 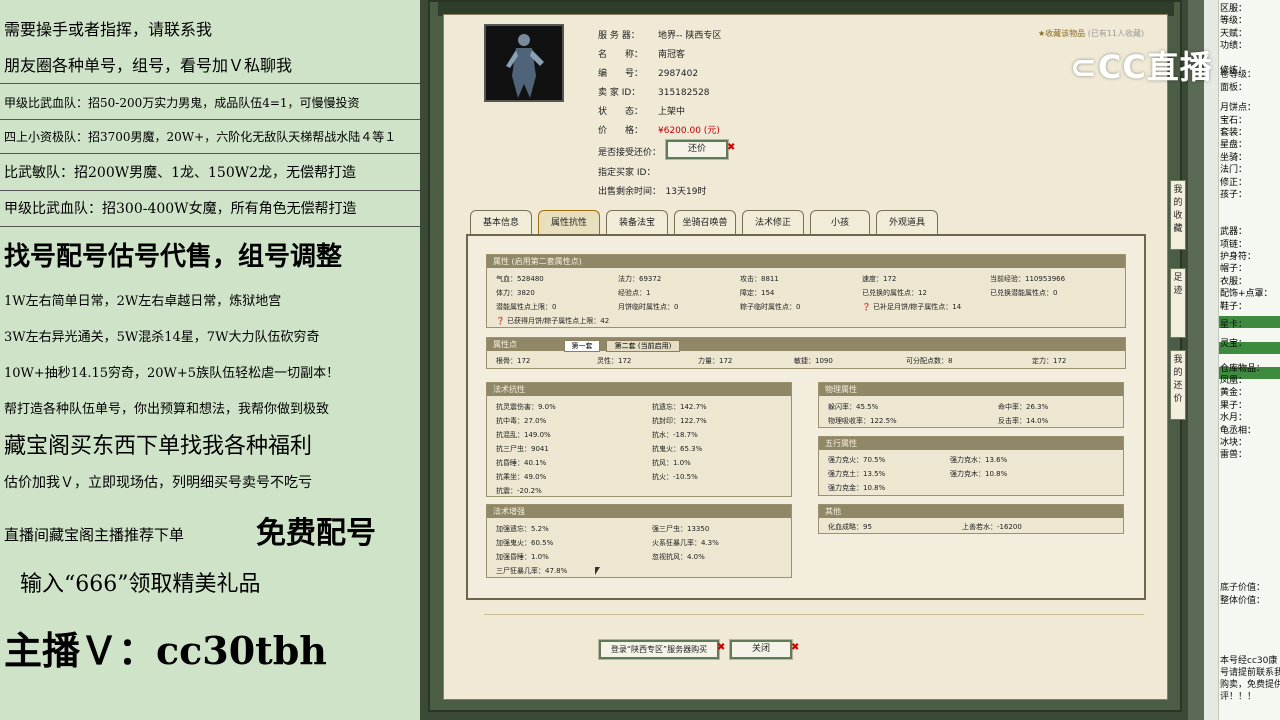 I want to click on attr-cell: 法力：69372, so click(x=640, y=279).